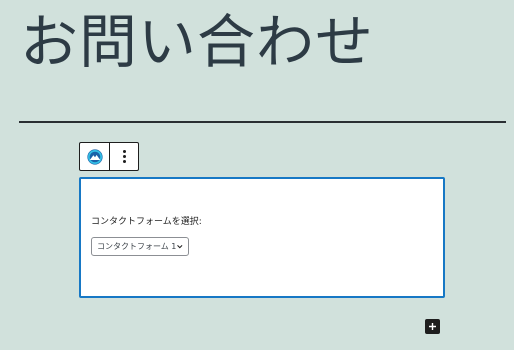 This screenshot has width=514, height=350. What do you see at coordinates (262, 122) in the screenshot?
I see `separator` at bounding box center [262, 122].